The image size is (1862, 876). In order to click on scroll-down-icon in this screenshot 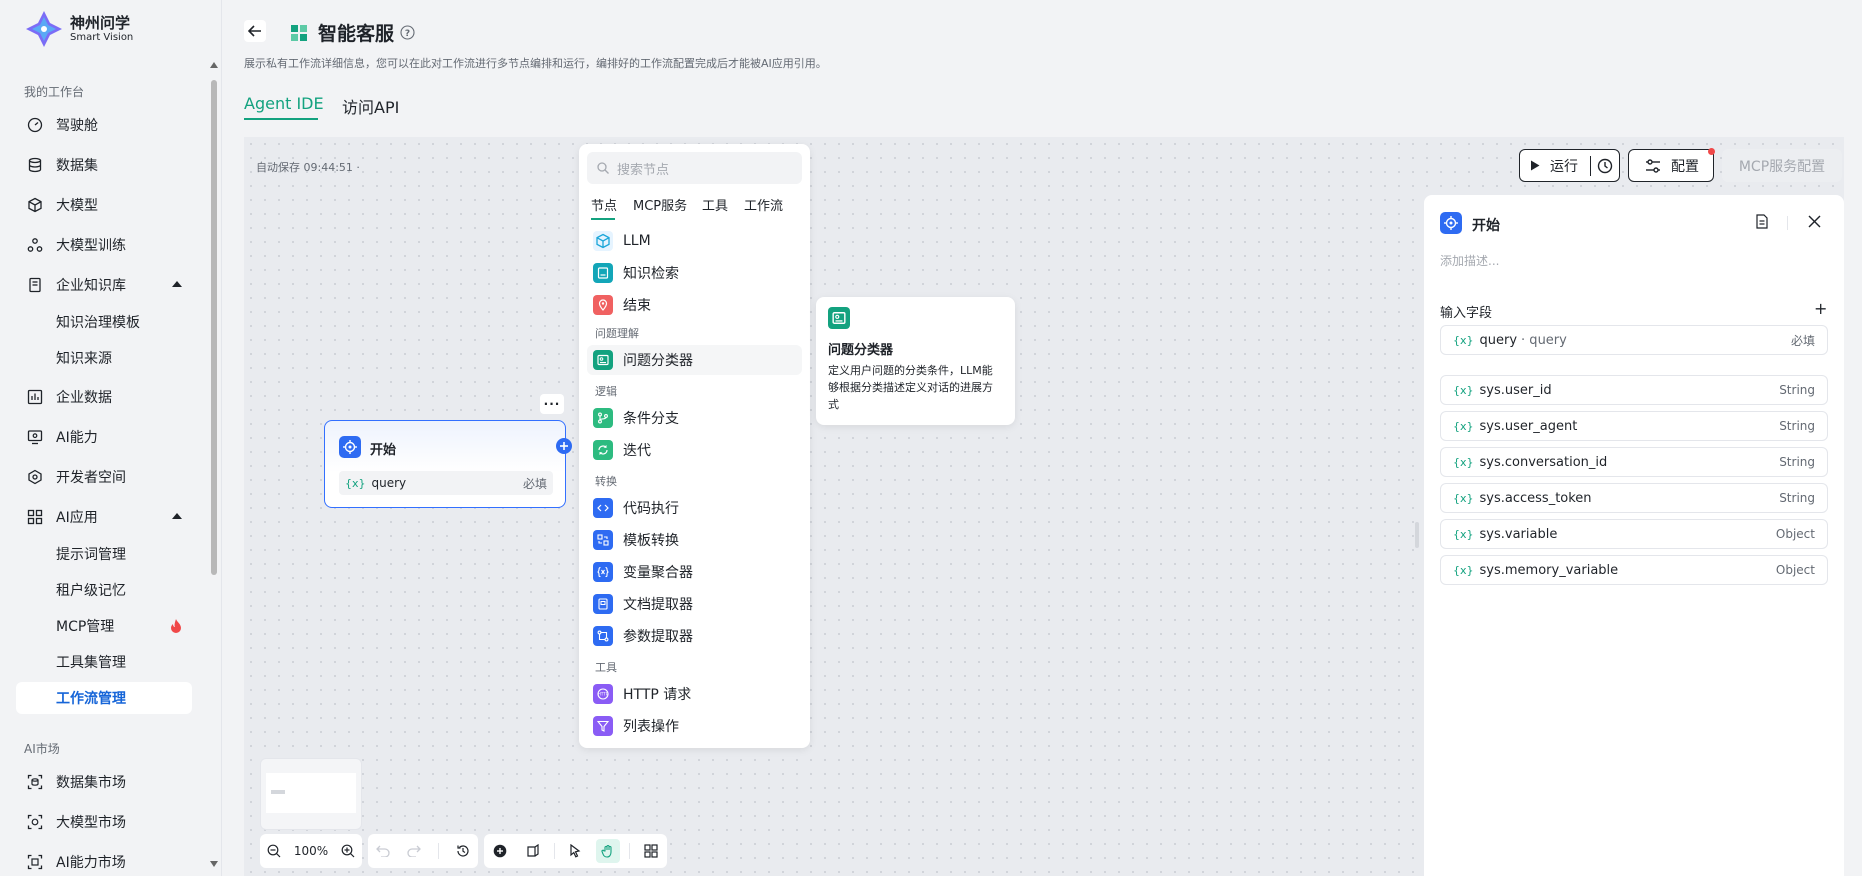, I will do `click(214, 864)`.